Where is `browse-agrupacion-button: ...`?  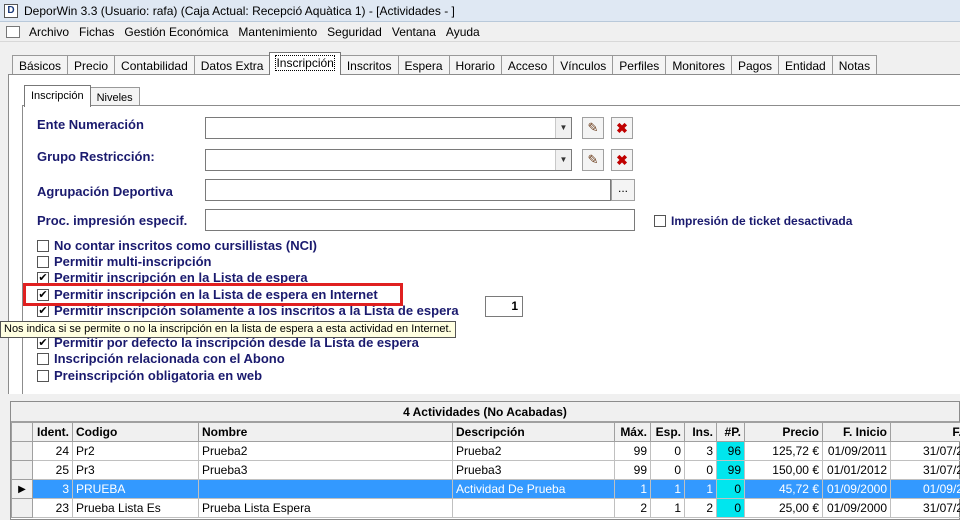 browse-agrupacion-button: ... is located at coordinates (623, 190).